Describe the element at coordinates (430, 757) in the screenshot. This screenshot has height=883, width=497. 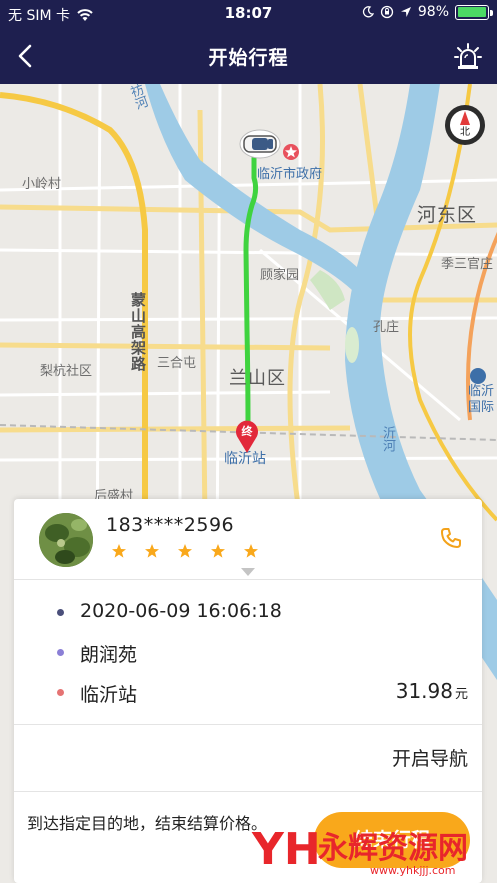
I see `start-navigation-button: 开启导航` at that location.